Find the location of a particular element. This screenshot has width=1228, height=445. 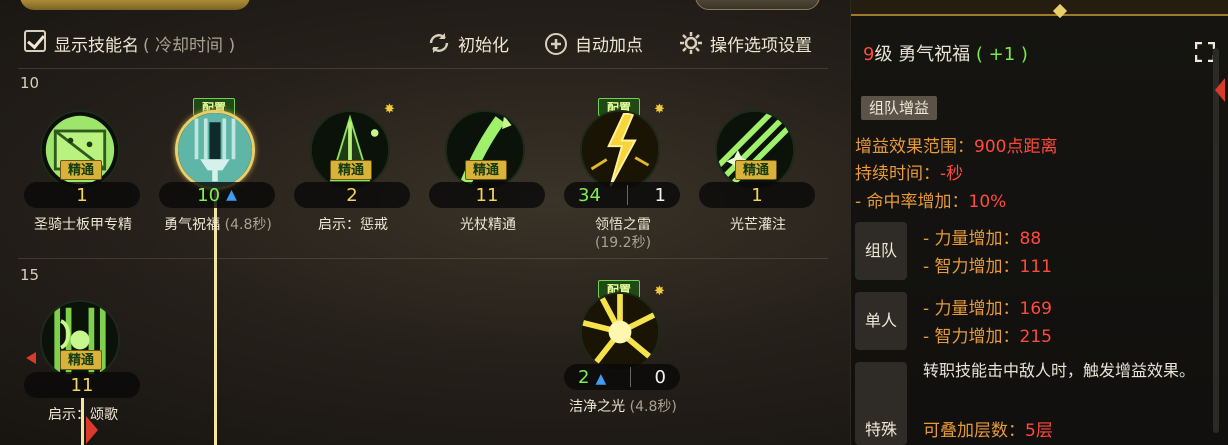

panel-header-bar is located at coordinates (1039, 8).